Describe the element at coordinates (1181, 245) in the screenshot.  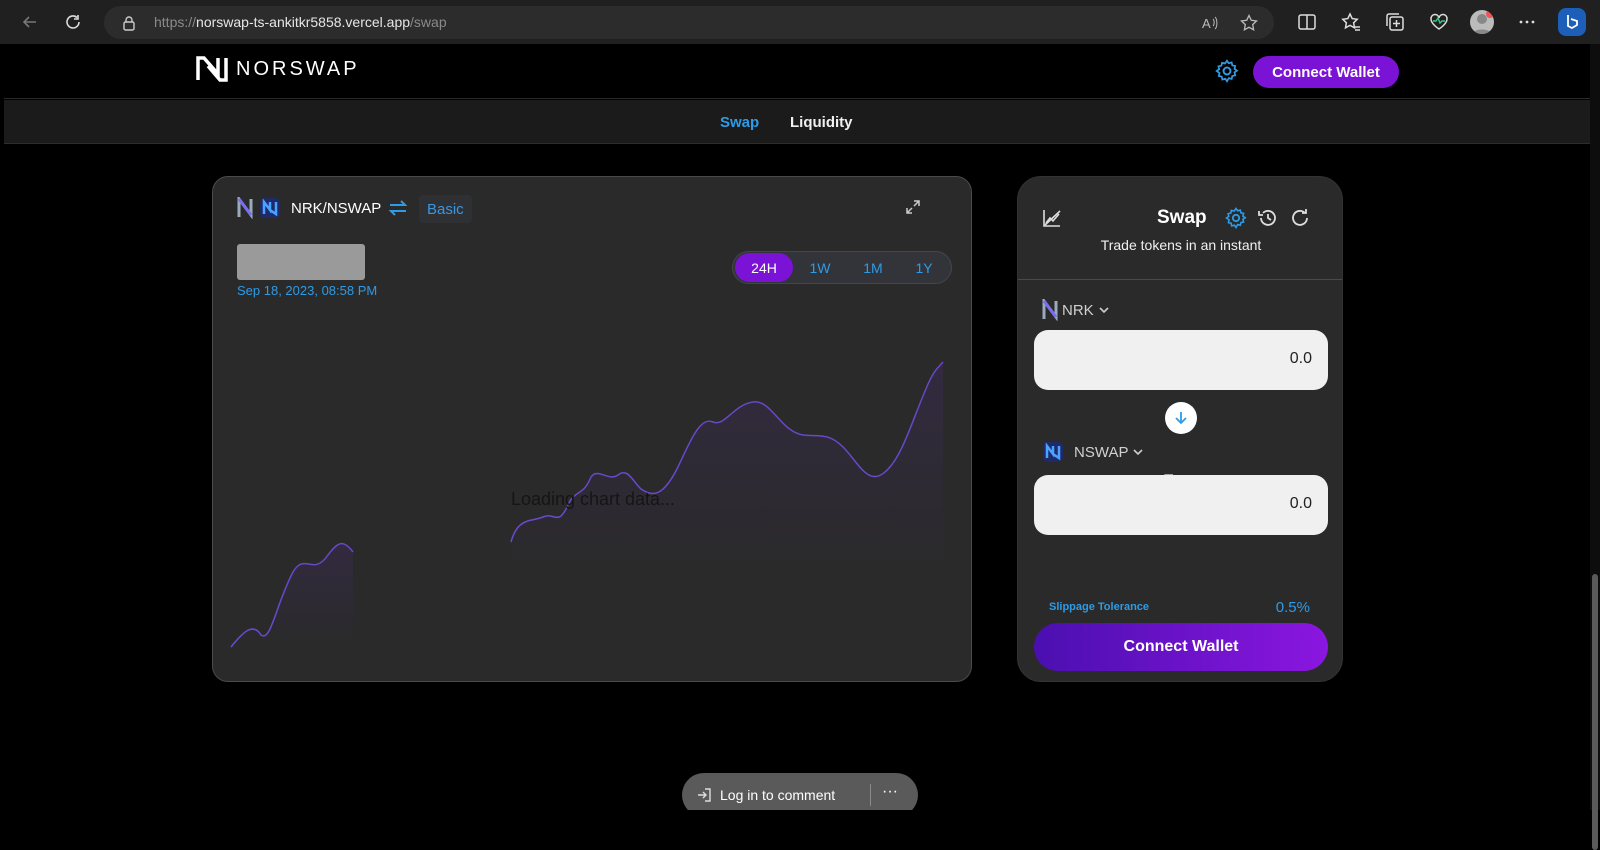
I see `swap-subtitle: Trade tokens in an instant` at that location.